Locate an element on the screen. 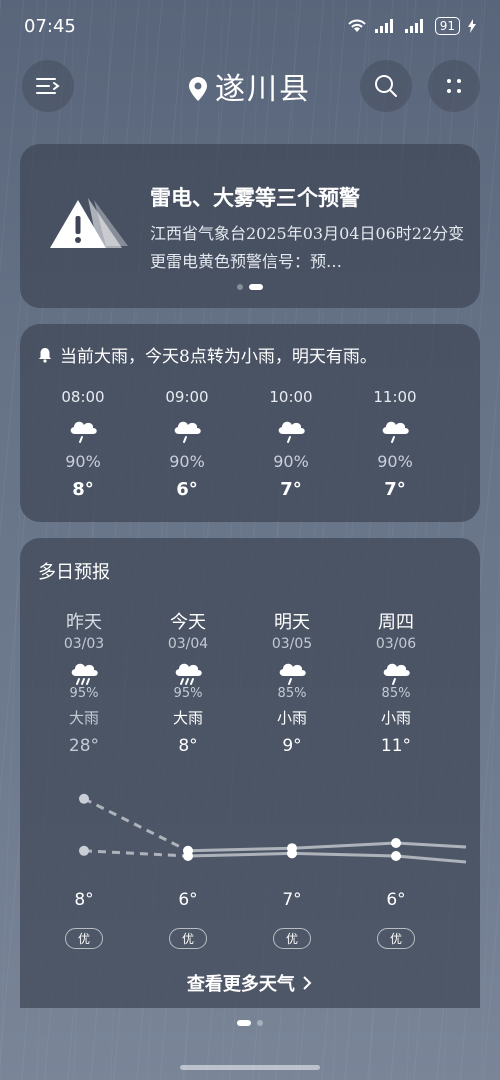 This screenshot has height=1080, width=500. page-dot-active is located at coordinates (244, 1023).